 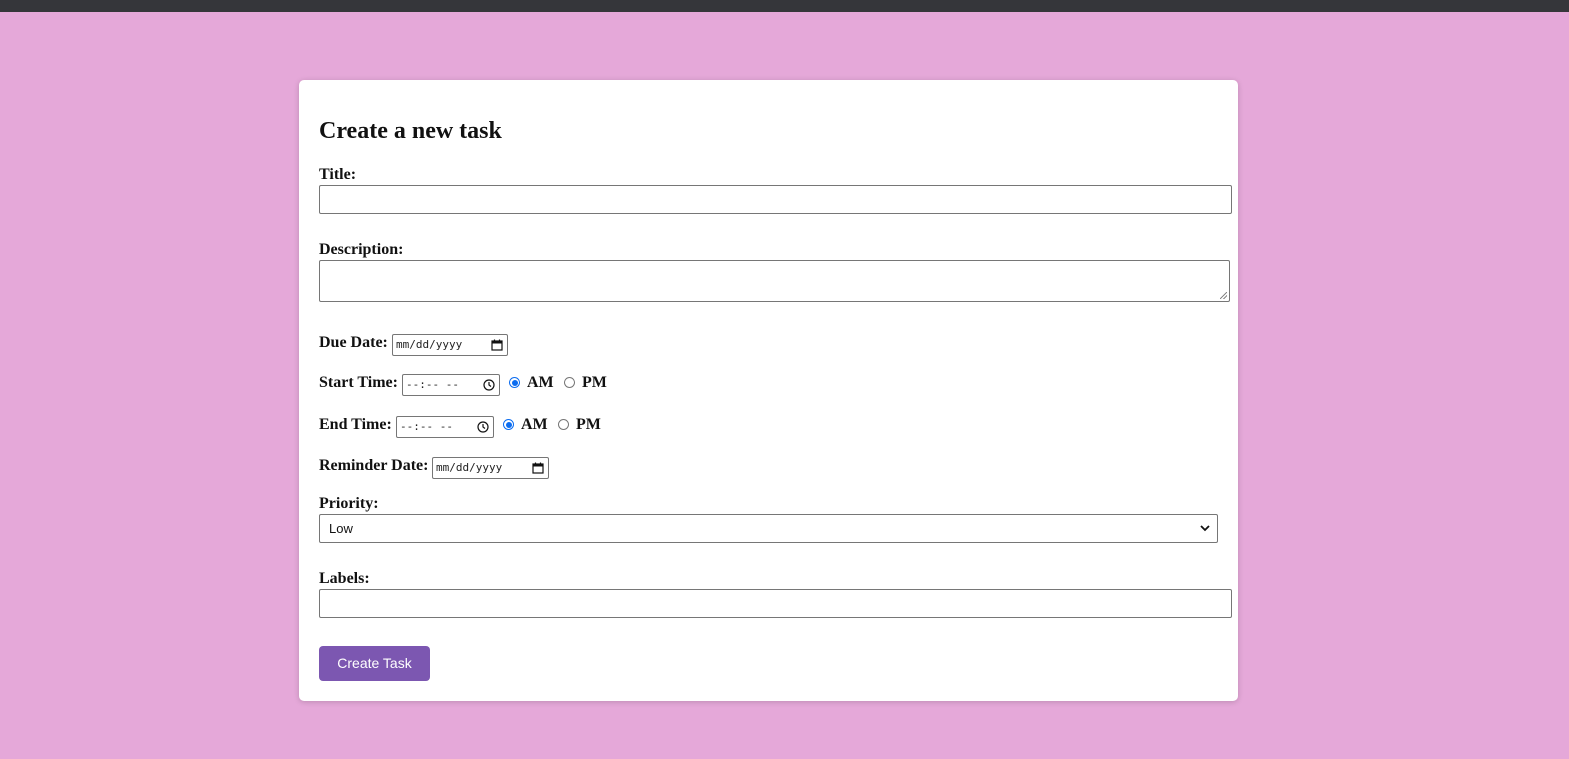 What do you see at coordinates (514, 382) in the screenshot?
I see `start-am-radio` at bounding box center [514, 382].